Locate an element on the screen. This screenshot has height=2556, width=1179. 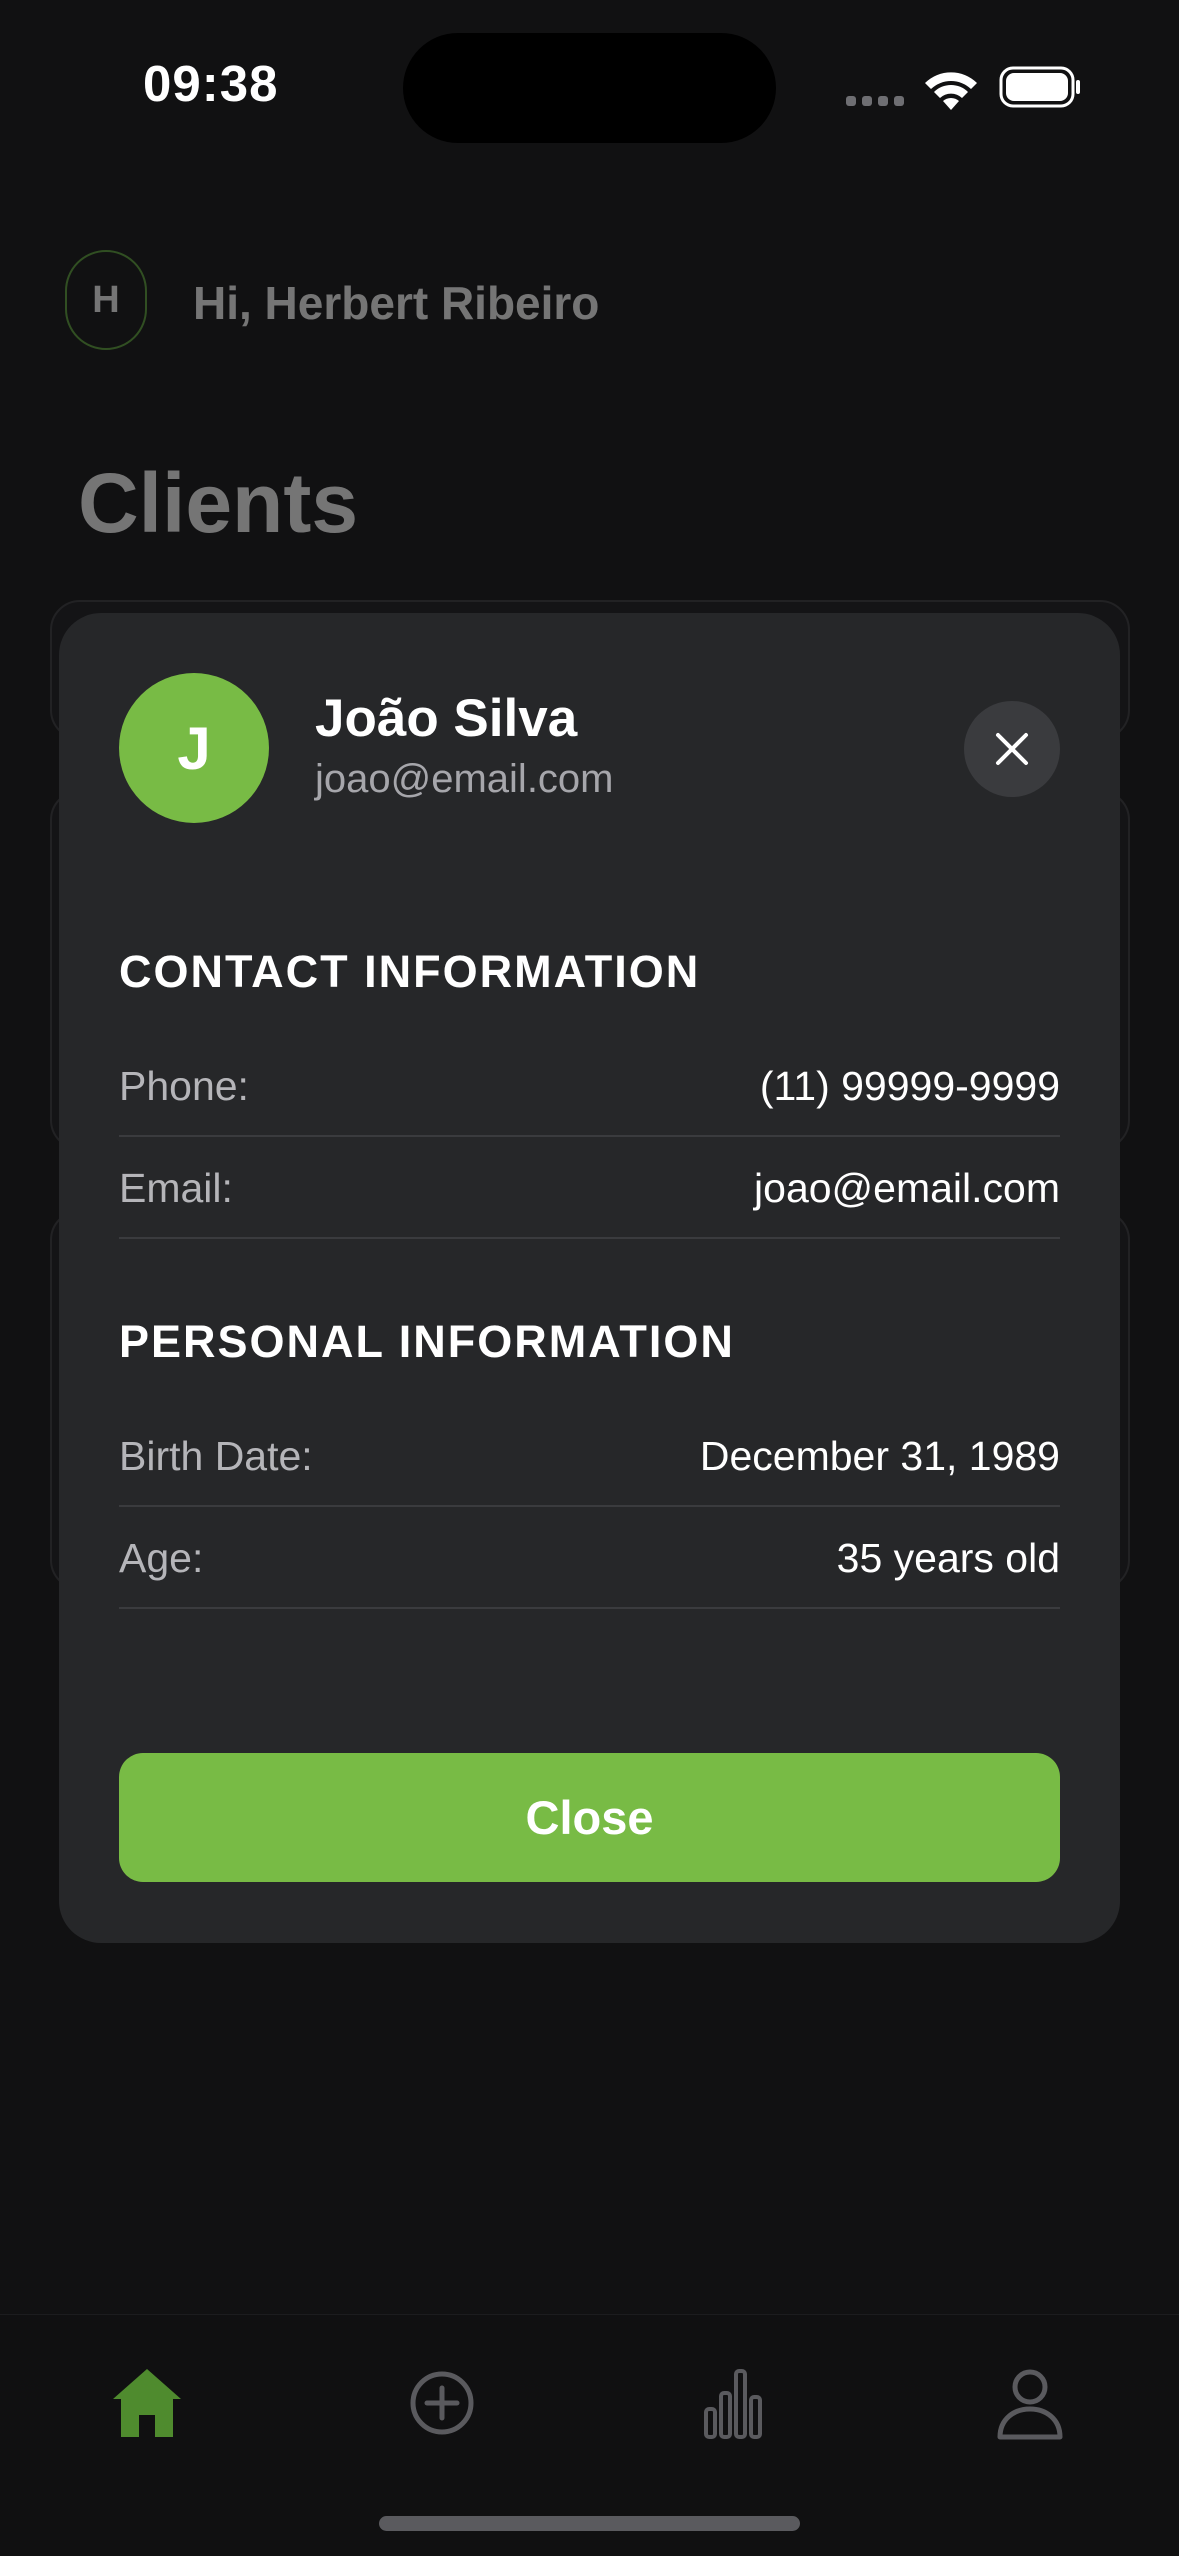
info-value: joao@email.com is located at coordinates (907, 1188).